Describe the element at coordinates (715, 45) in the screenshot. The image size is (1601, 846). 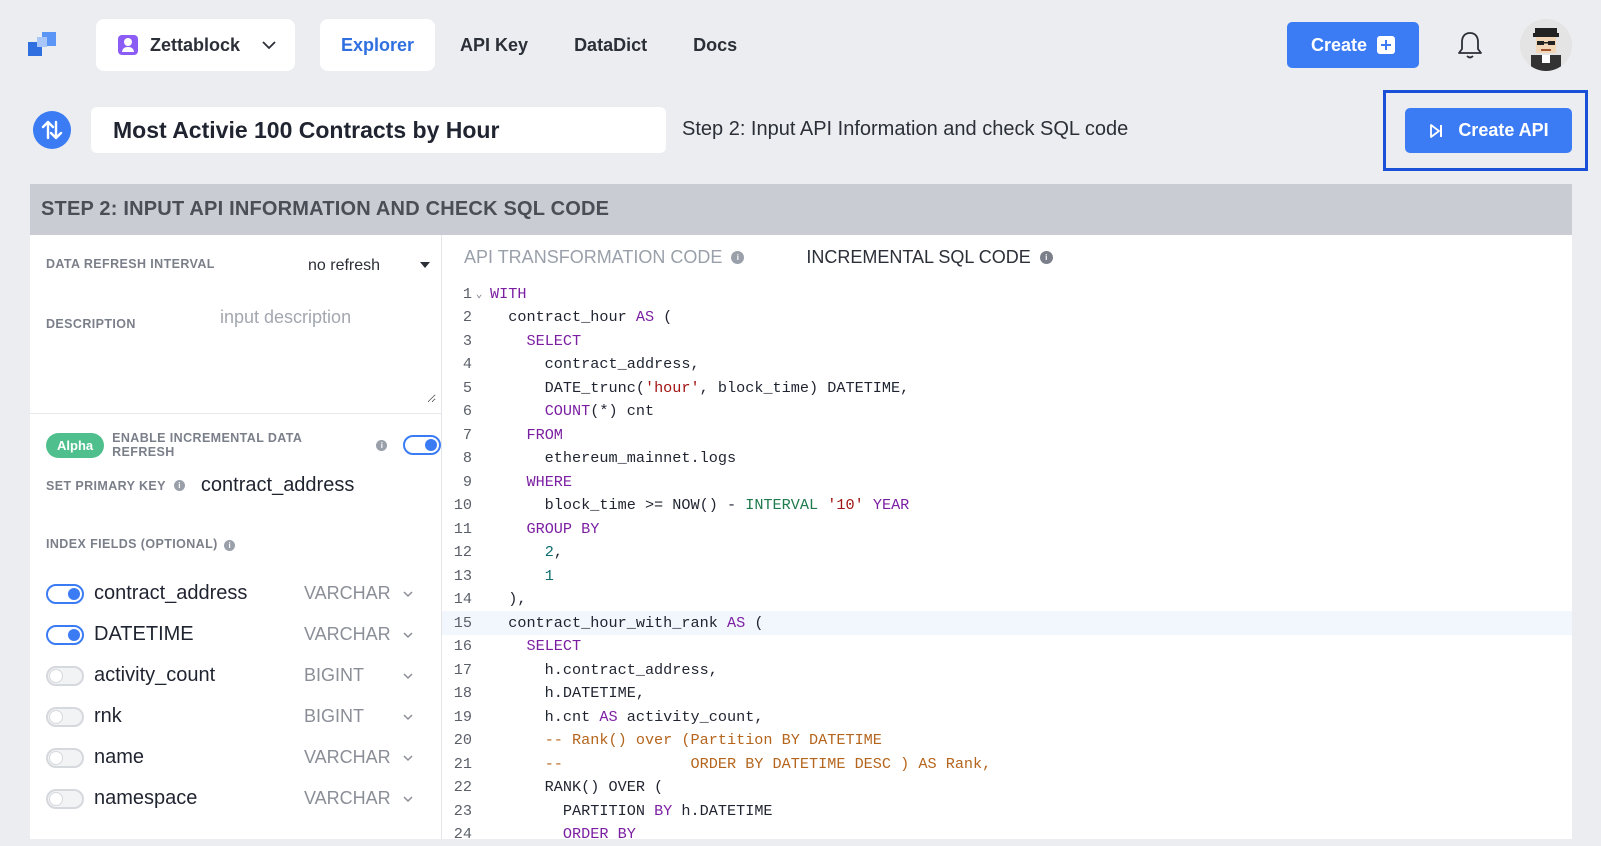
I see `tab-docs: Docs` at that location.